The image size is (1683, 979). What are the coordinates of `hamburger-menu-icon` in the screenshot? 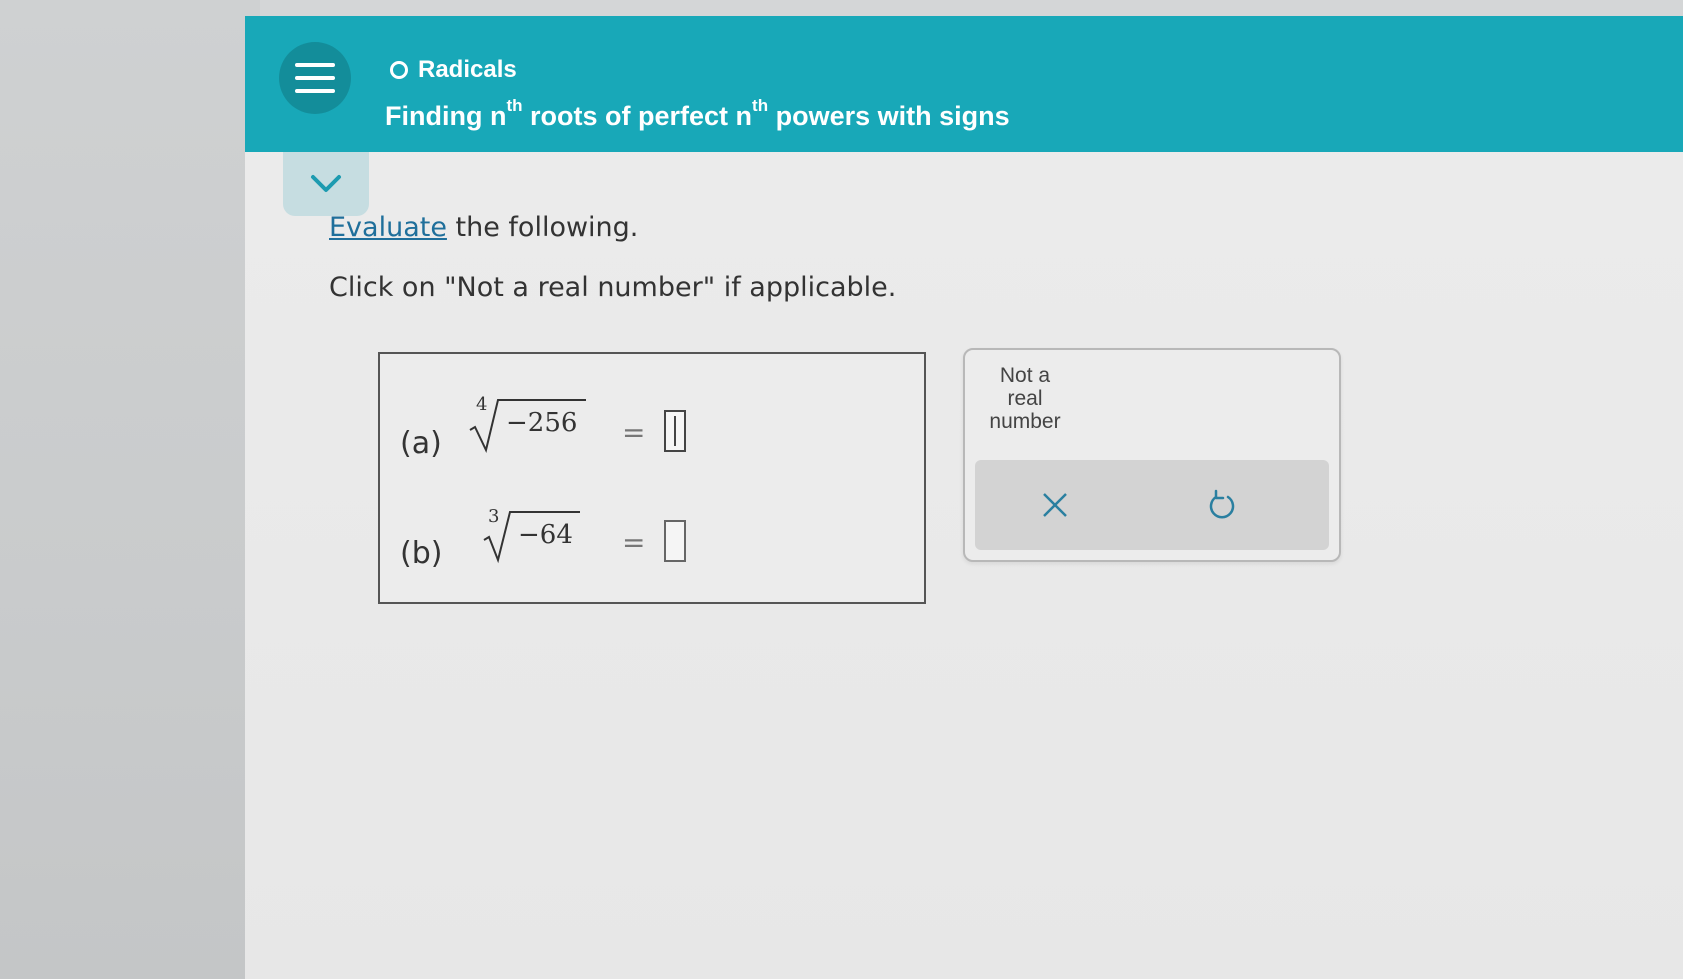 It's located at (315, 78).